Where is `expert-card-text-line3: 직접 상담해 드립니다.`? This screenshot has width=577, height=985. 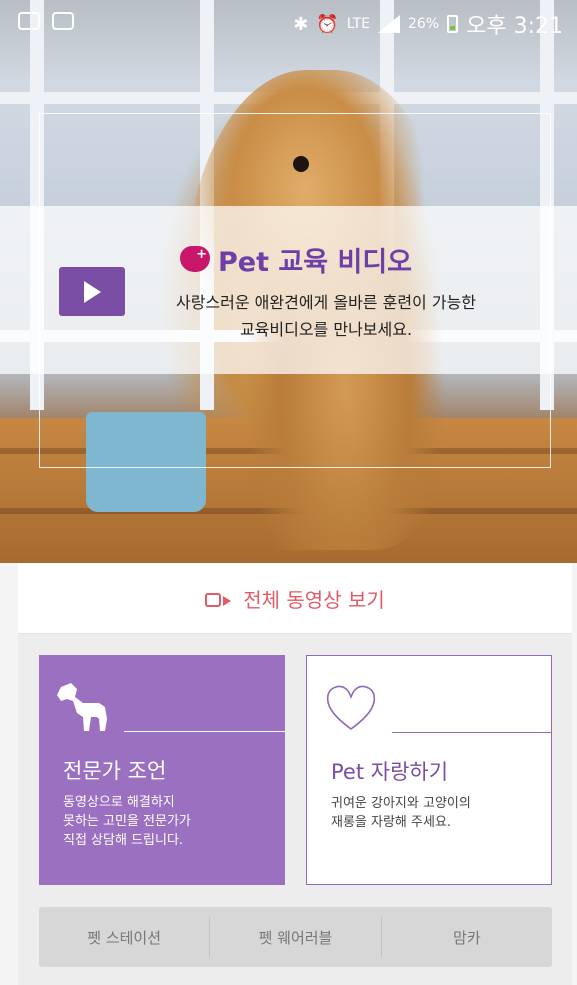
expert-card-text-line3: 직접 상담해 드립니다. is located at coordinates (123, 840).